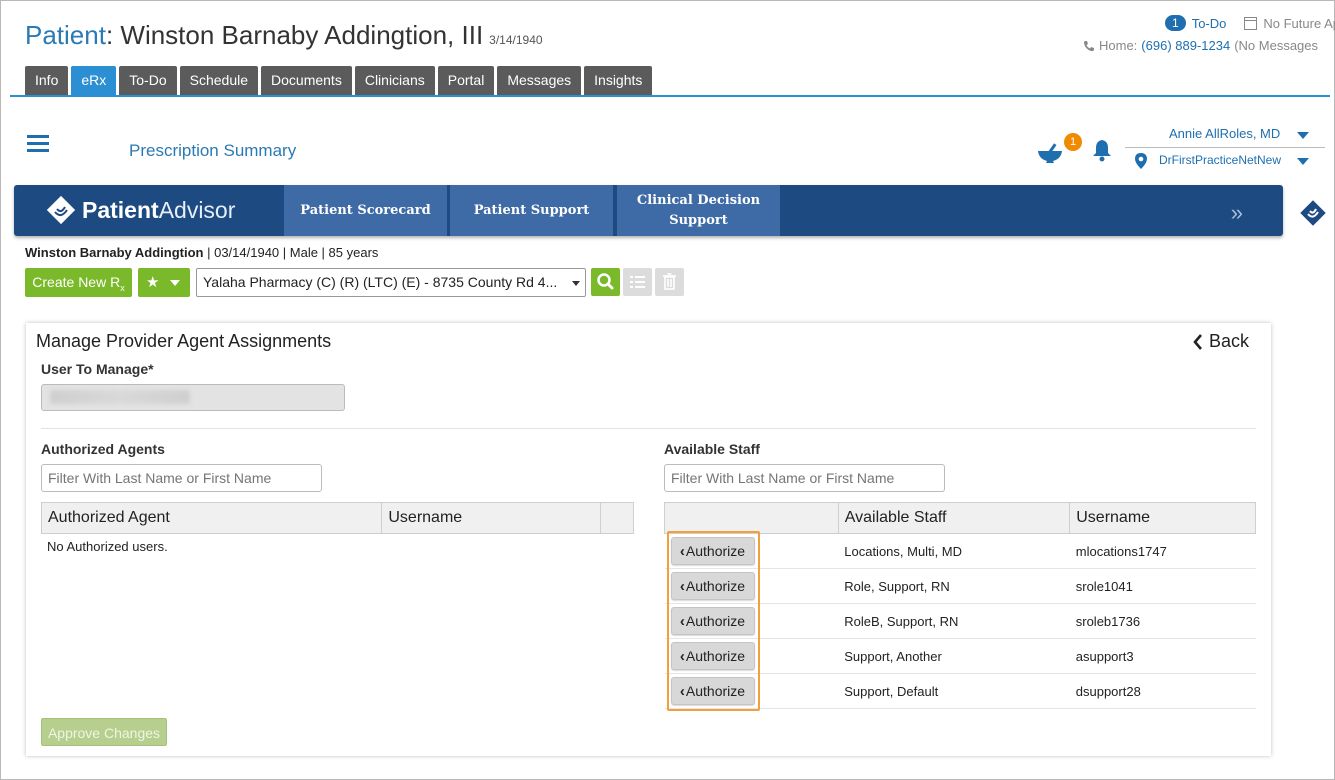  Describe the element at coordinates (120, 397) in the screenshot. I see `redacted-user-name` at that location.